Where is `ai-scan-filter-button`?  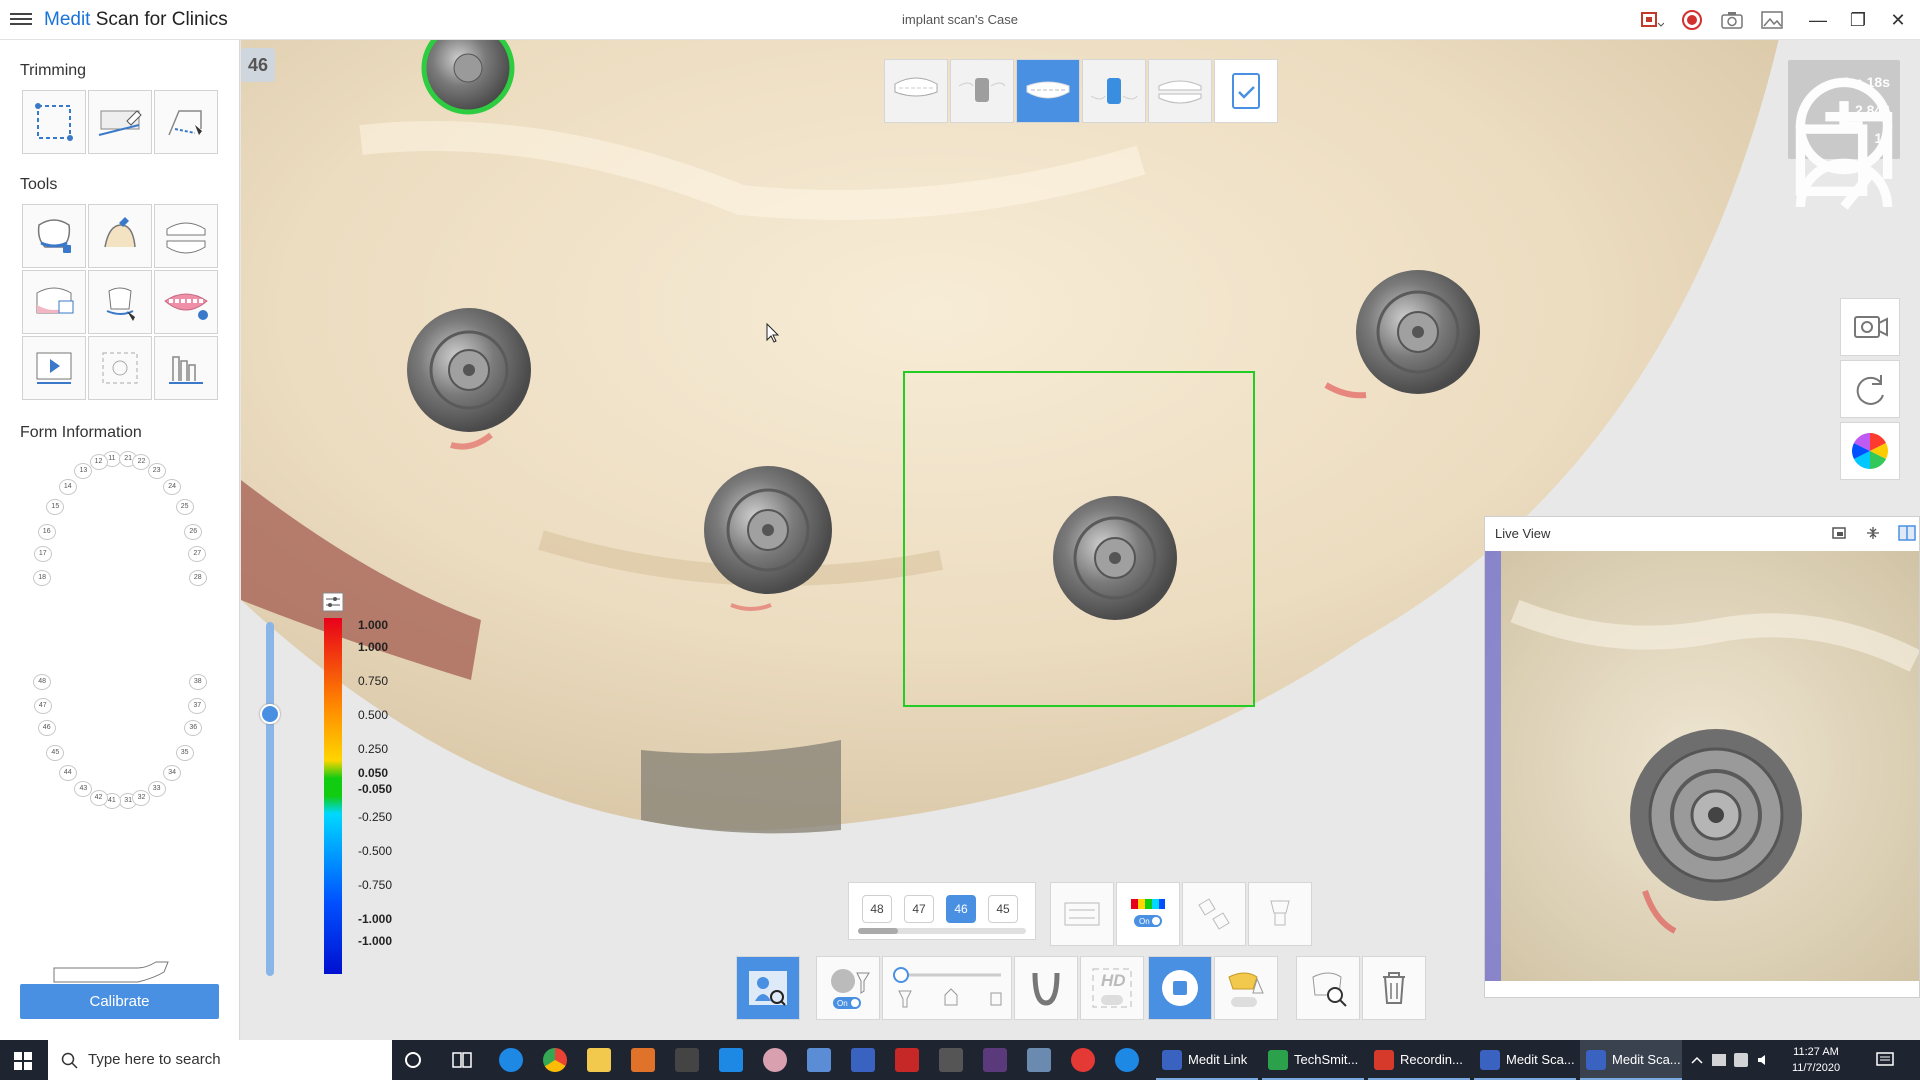 ai-scan-filter-button is located at coordinates (768, 988).